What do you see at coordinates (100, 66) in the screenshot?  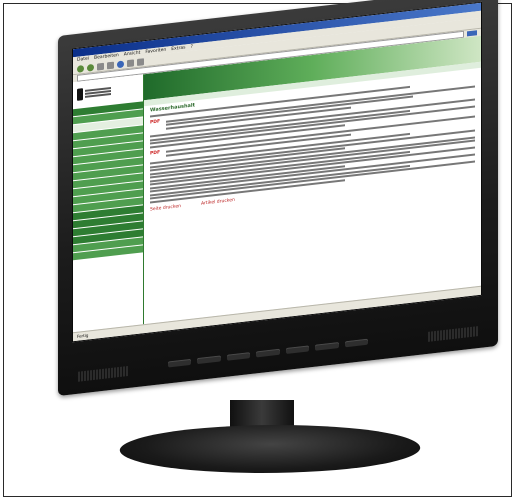 I see `stop-icon` at bounding box center [100, 66].